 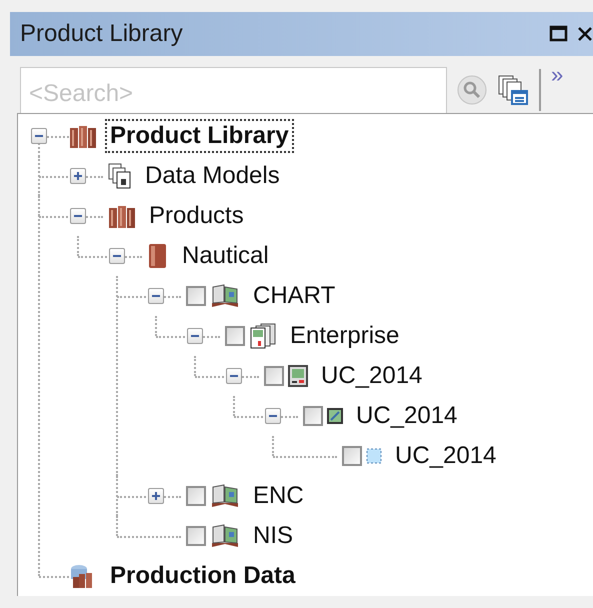 What do you see at coordinates (263, 336) in the screenshot?
I see `cards-icon` at bounding box center [263, 336].